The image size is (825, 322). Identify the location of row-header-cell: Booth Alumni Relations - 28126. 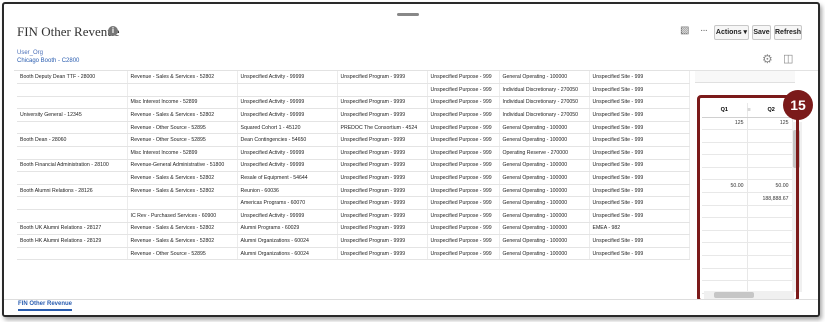
(72, 191).